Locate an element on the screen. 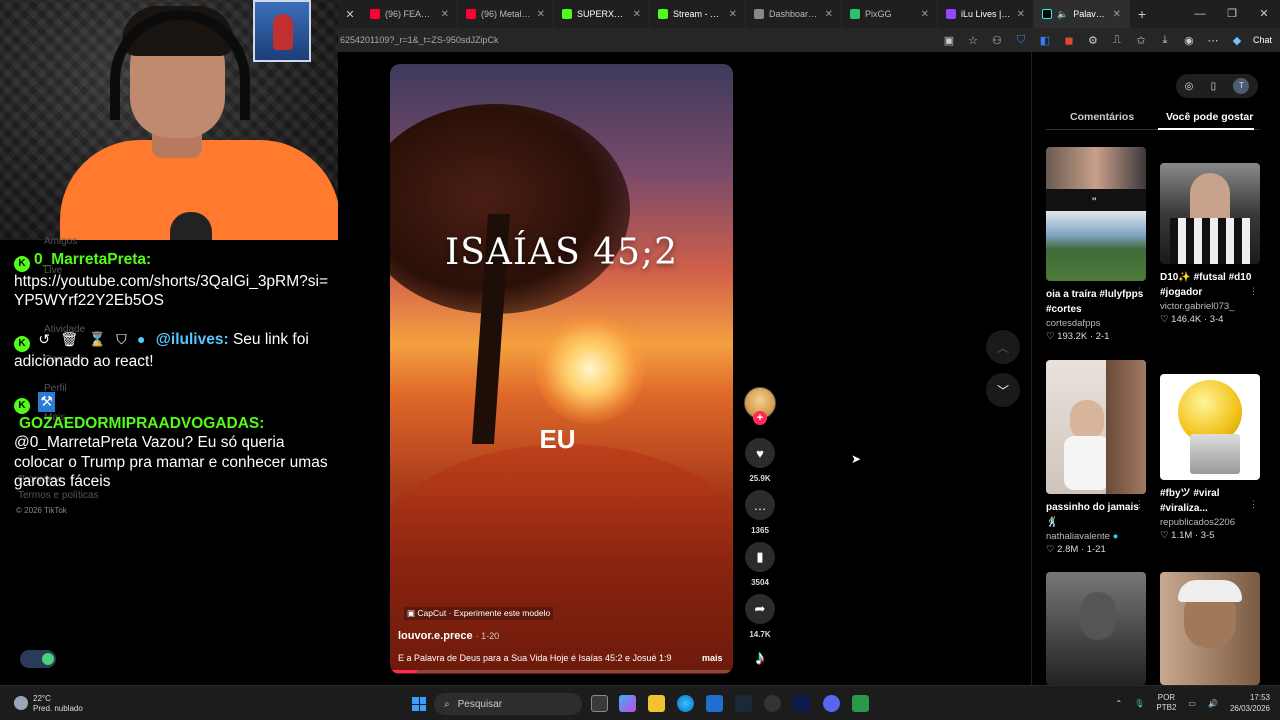  extension-icon: ⚇ is located at coordinates (997, 40).